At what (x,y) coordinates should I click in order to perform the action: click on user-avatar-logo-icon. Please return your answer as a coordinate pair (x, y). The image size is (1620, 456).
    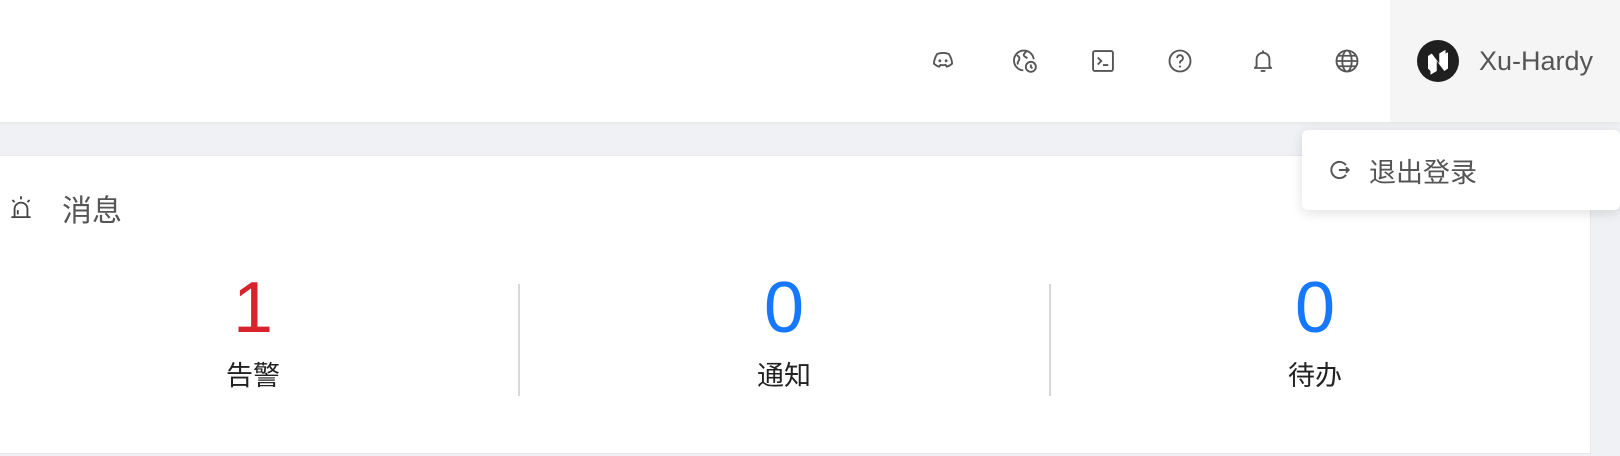
    Looking at the image, I should click on (1438, 62).